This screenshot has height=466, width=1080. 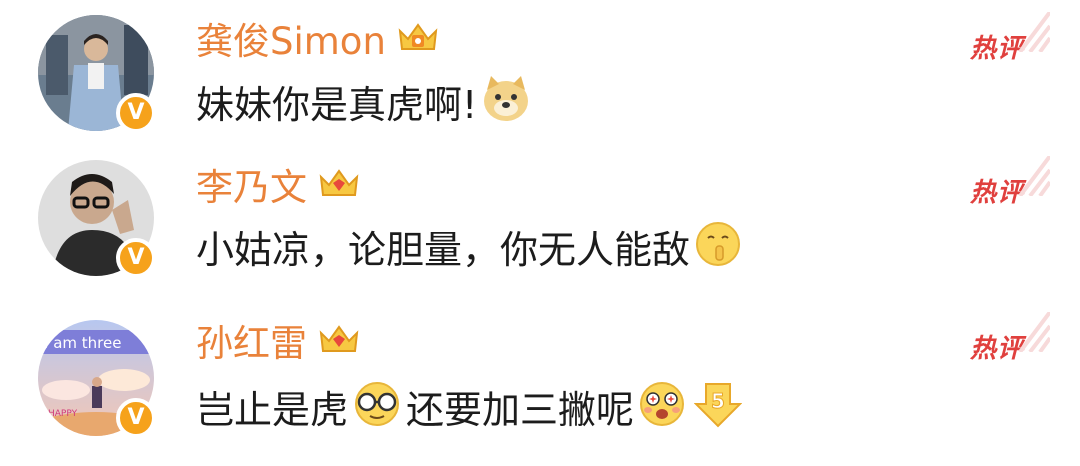 I want to click on shush-face-emoji-icon, so click(x=718, y=249).